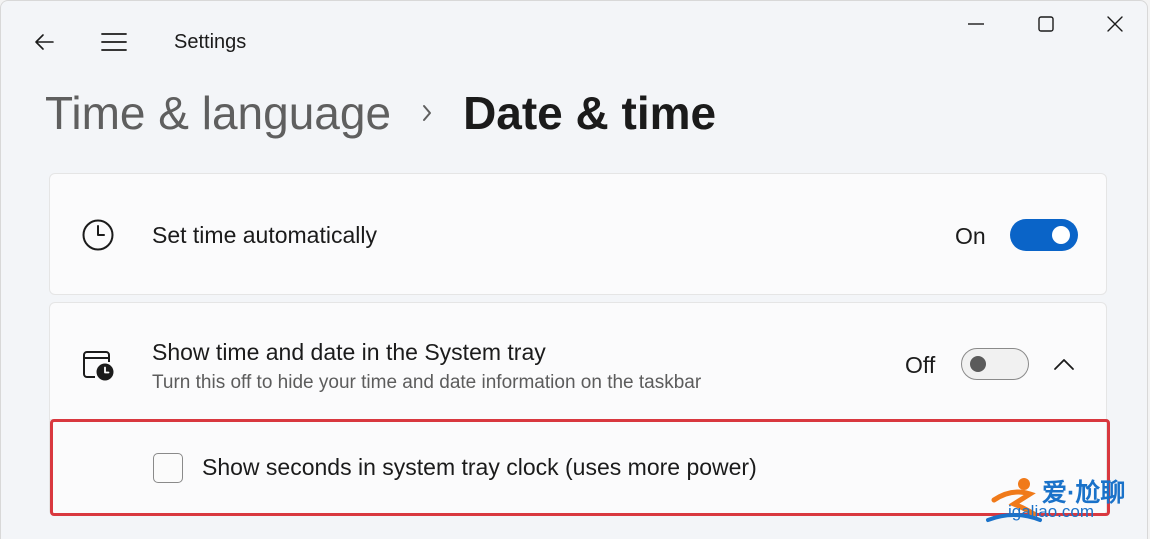  What do you see at coordinates (1064, 500) in the screenshot?
I see `watermark-logo: 爱·尬聊 igaliao.com` at bounding box center [1064, 500].